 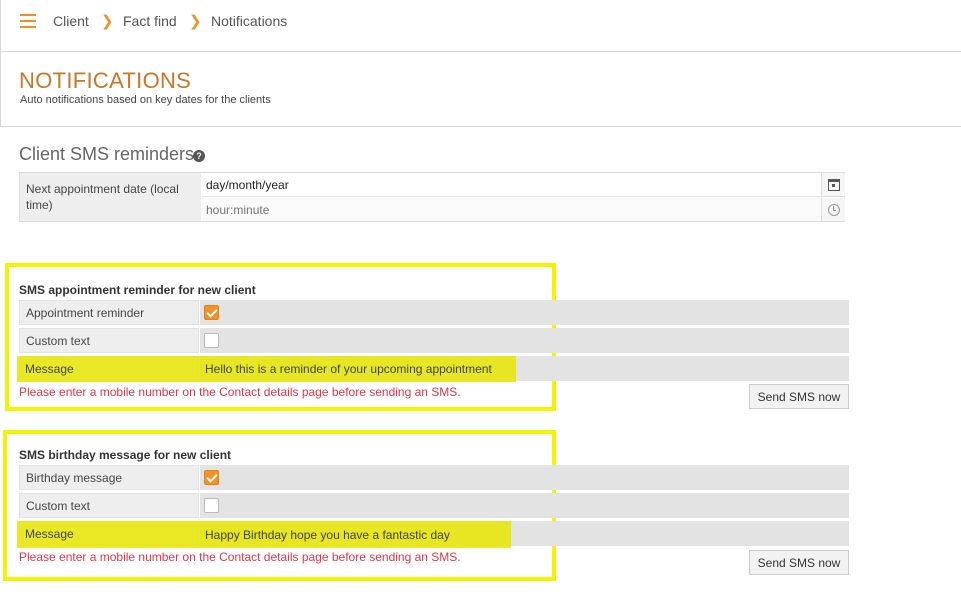 I want to click on top-bar: Client ❯ Fact find ❯ Notifications, so click(x=480, y=26).